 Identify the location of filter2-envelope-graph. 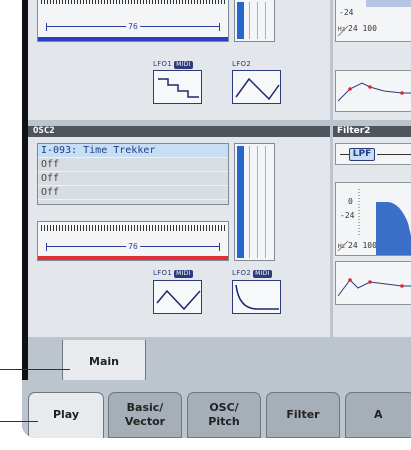
(373, 283).